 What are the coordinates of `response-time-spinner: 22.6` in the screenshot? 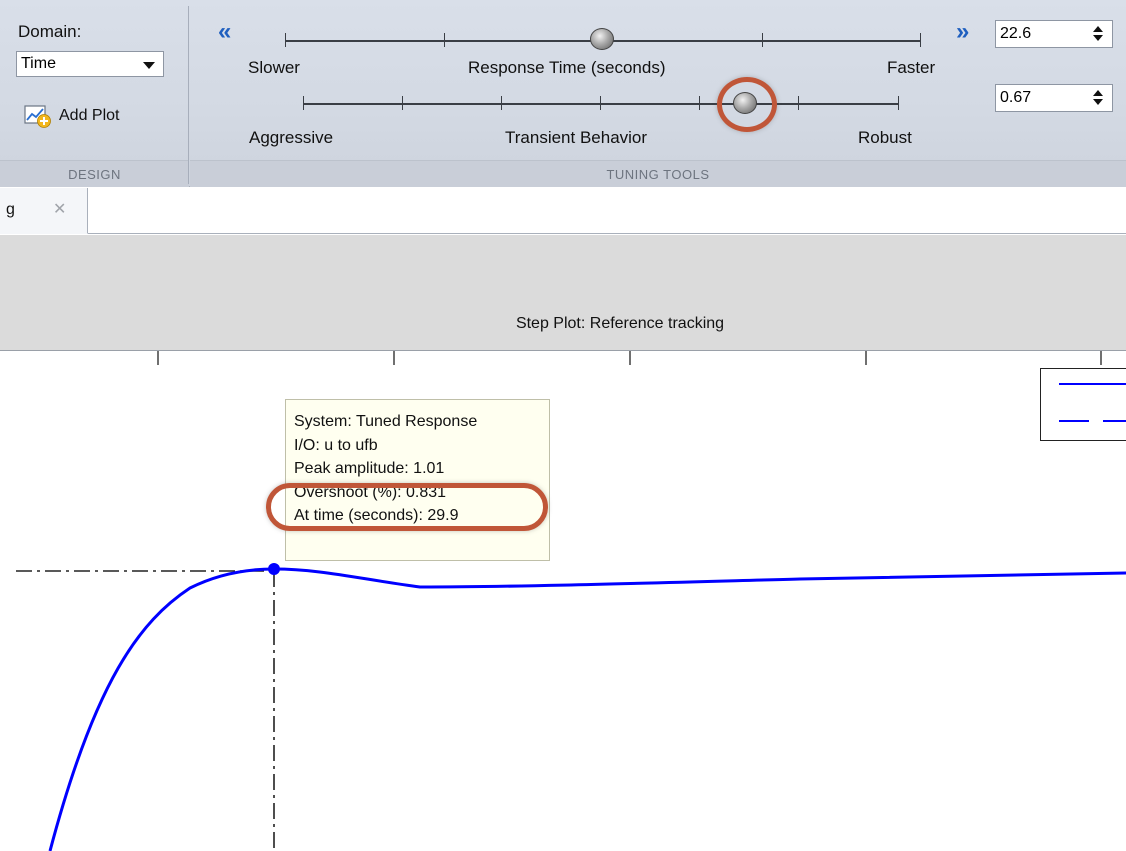 It's located at (1054, 34).